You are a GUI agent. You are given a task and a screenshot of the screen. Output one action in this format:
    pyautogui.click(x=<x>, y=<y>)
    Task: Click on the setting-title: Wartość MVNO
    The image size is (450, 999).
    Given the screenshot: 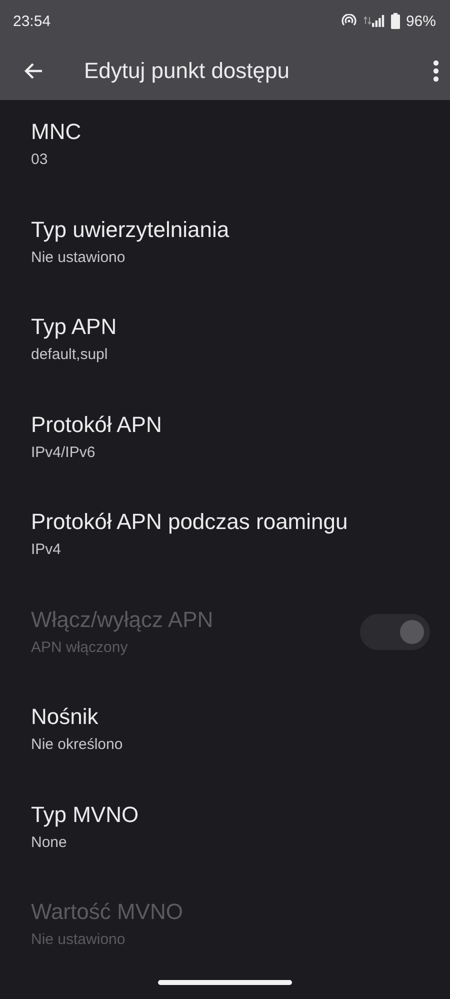 What is the action you would take?
    pyautogui.click(x=107, y=912)
    